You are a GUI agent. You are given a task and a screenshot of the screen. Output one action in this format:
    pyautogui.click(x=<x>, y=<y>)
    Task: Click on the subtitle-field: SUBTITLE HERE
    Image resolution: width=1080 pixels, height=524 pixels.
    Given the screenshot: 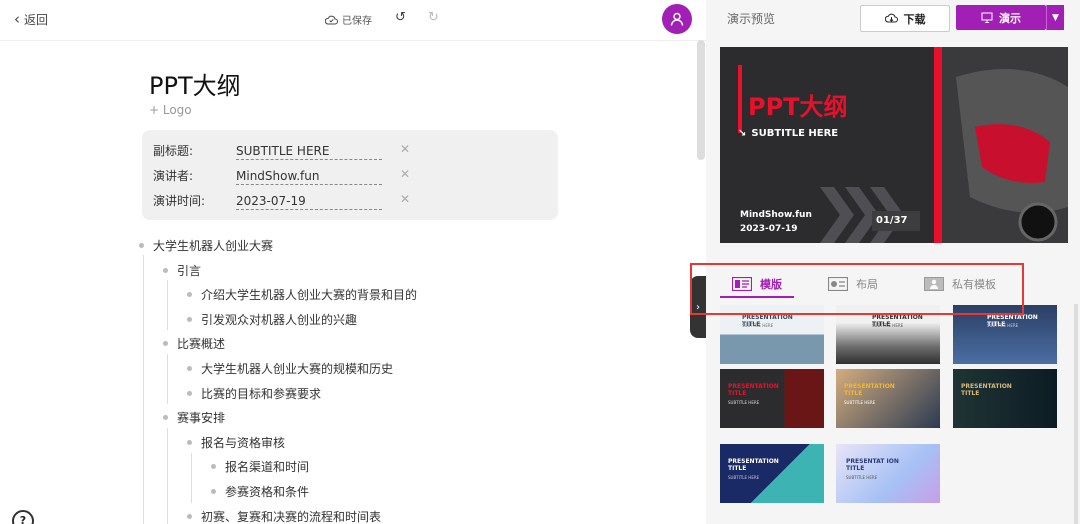 What is the action you would take?
    pyautogui.click(x=309, y=152)
    